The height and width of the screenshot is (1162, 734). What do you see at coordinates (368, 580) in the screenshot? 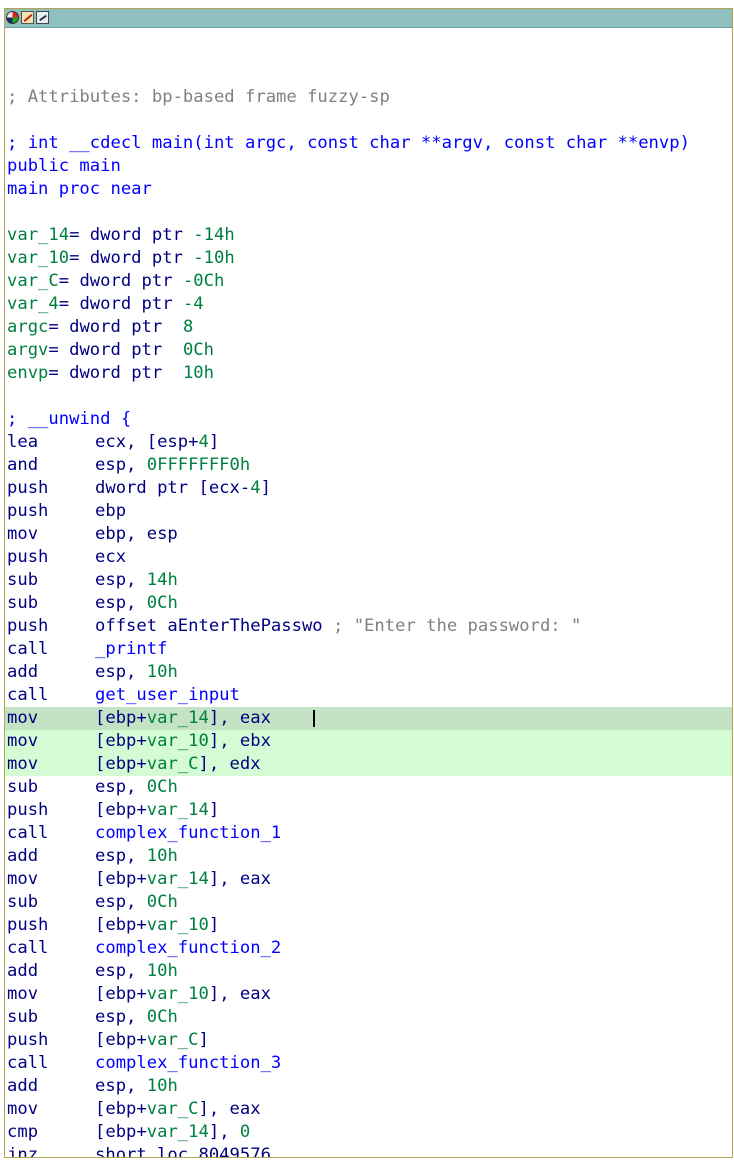
I see `instruction-line: sub esp, 14h` at bounding box center [368, 580].